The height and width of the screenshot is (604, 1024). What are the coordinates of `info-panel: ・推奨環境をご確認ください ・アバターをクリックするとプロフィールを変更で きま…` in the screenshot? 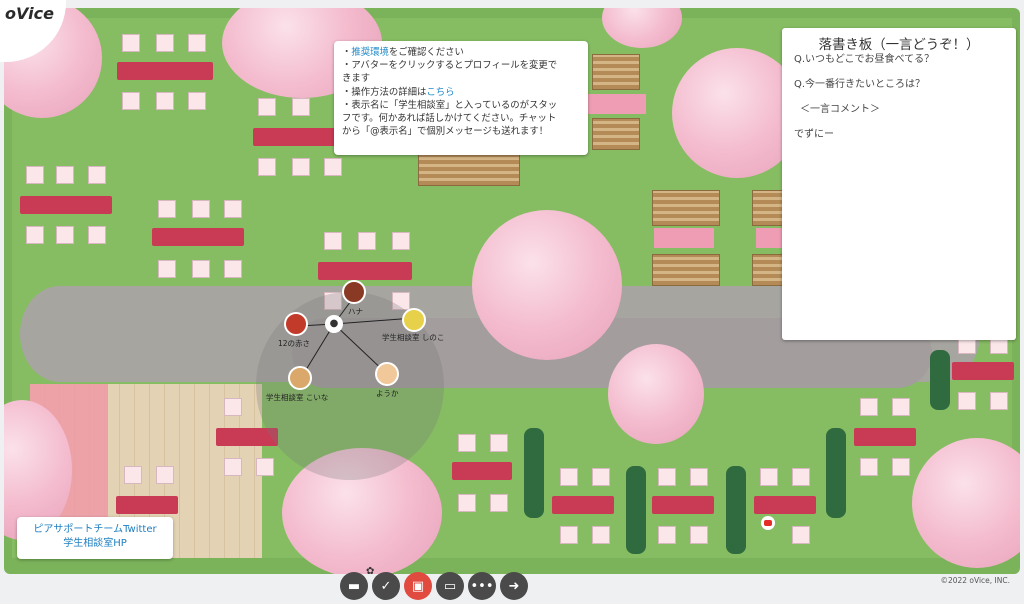 It's located at (461, 98).